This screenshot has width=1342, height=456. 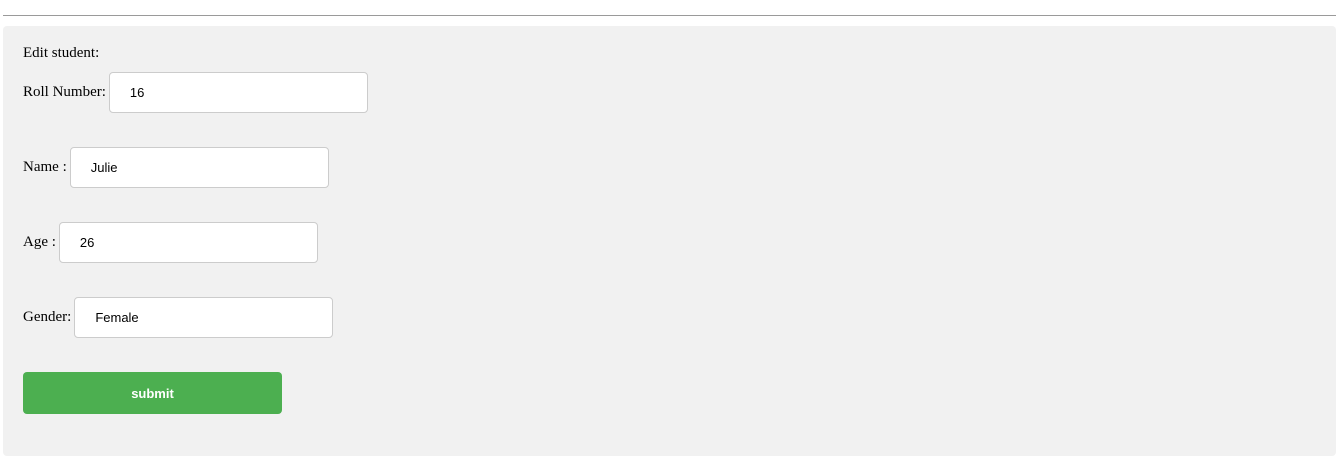 I want to click on roll-number-row: Roll Number:, so click(x=195, y=92).